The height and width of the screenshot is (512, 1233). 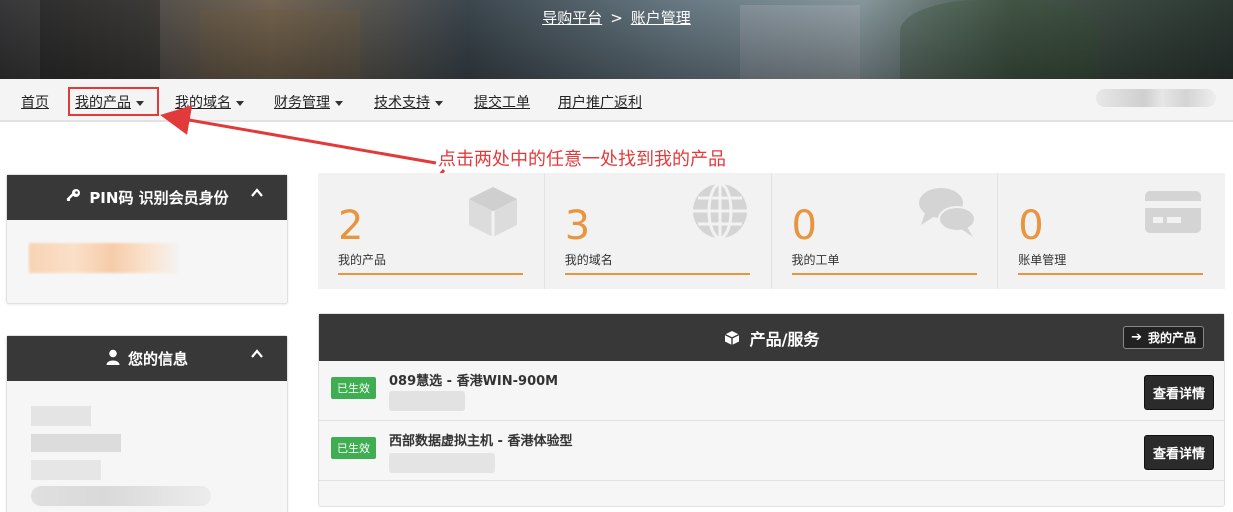 I want to click on annotation-arrow-nav, so click(x=298, y=135).